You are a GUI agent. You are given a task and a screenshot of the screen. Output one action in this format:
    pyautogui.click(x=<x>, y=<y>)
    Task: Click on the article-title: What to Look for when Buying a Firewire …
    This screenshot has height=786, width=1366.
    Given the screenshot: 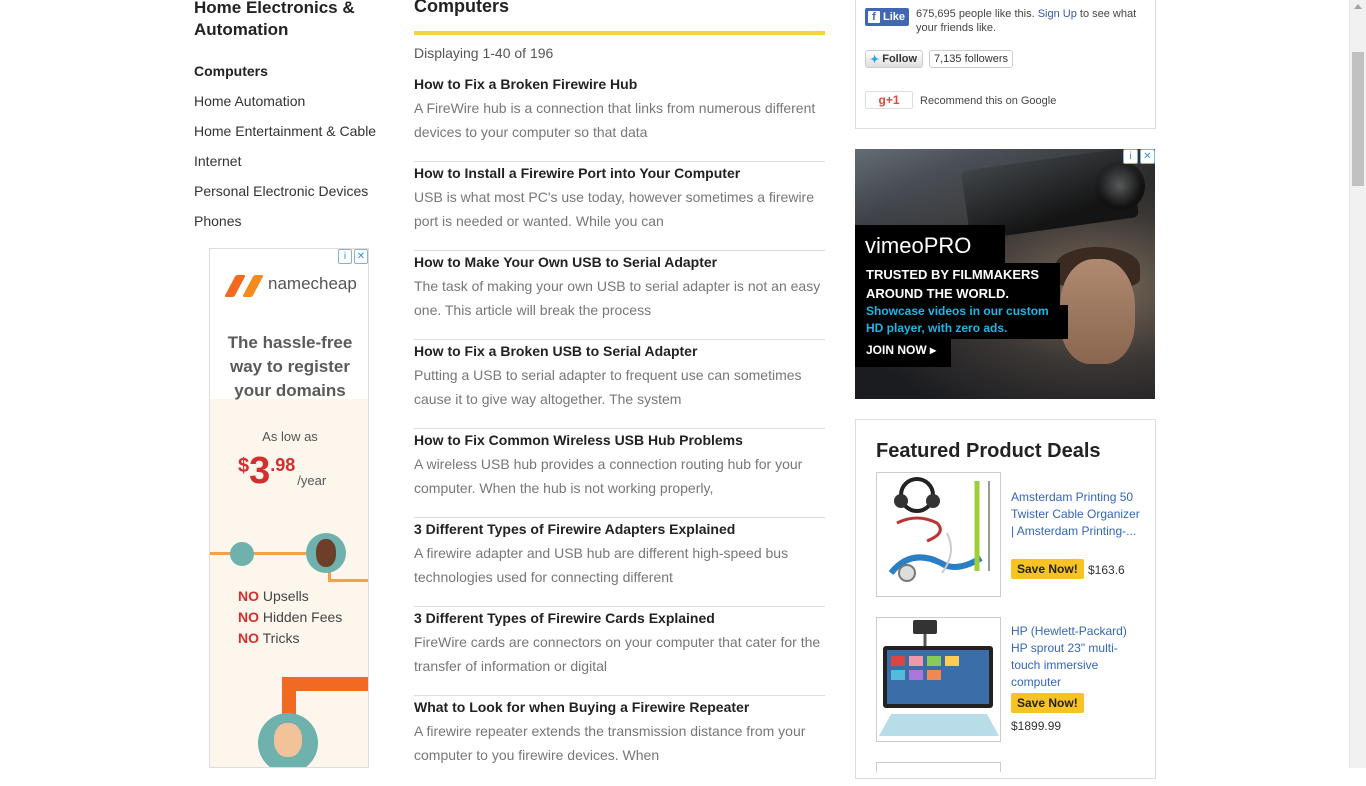 What is the action you would take?
    pyautogui.click(x=619, y=706)
    